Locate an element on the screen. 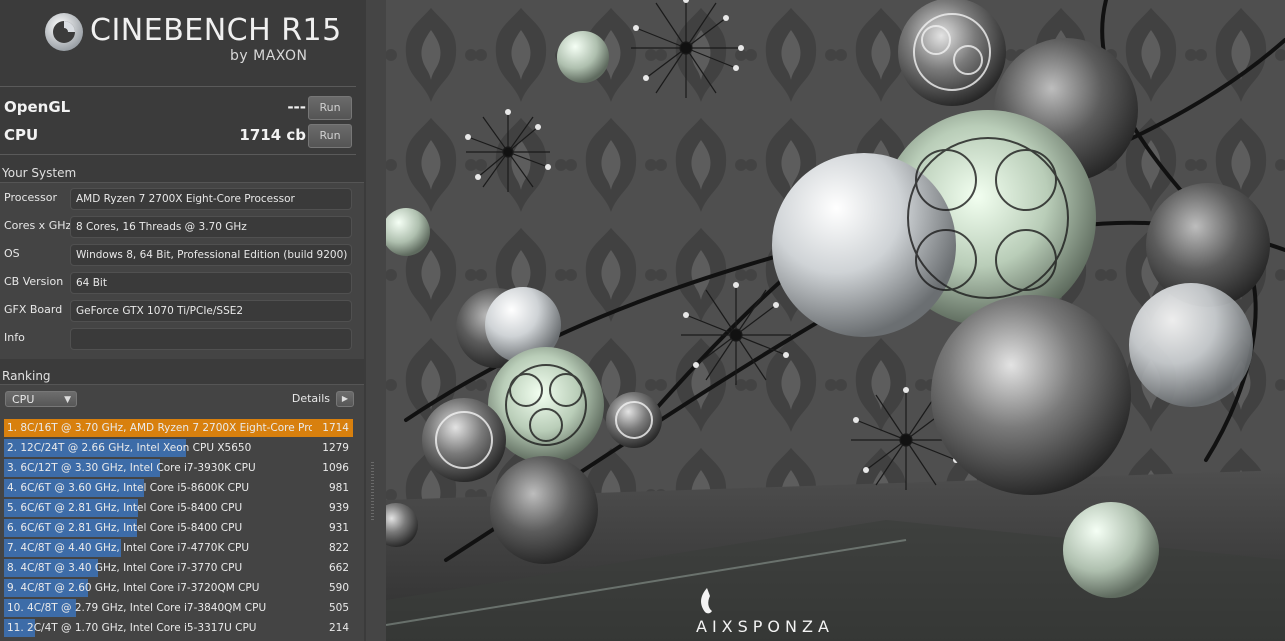 This screenshot has height=641, width=1285. details-button: ▶ is located at coordinates (345, 399).